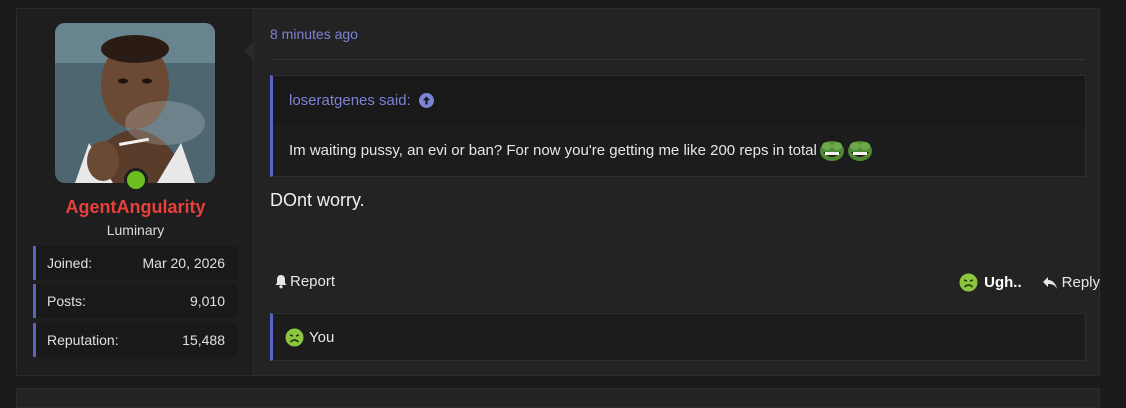 Image resolution: width=1126 pixels, height=408 pixels. I want to click on quote-author: loseratgenes said:, so click(350, 100).